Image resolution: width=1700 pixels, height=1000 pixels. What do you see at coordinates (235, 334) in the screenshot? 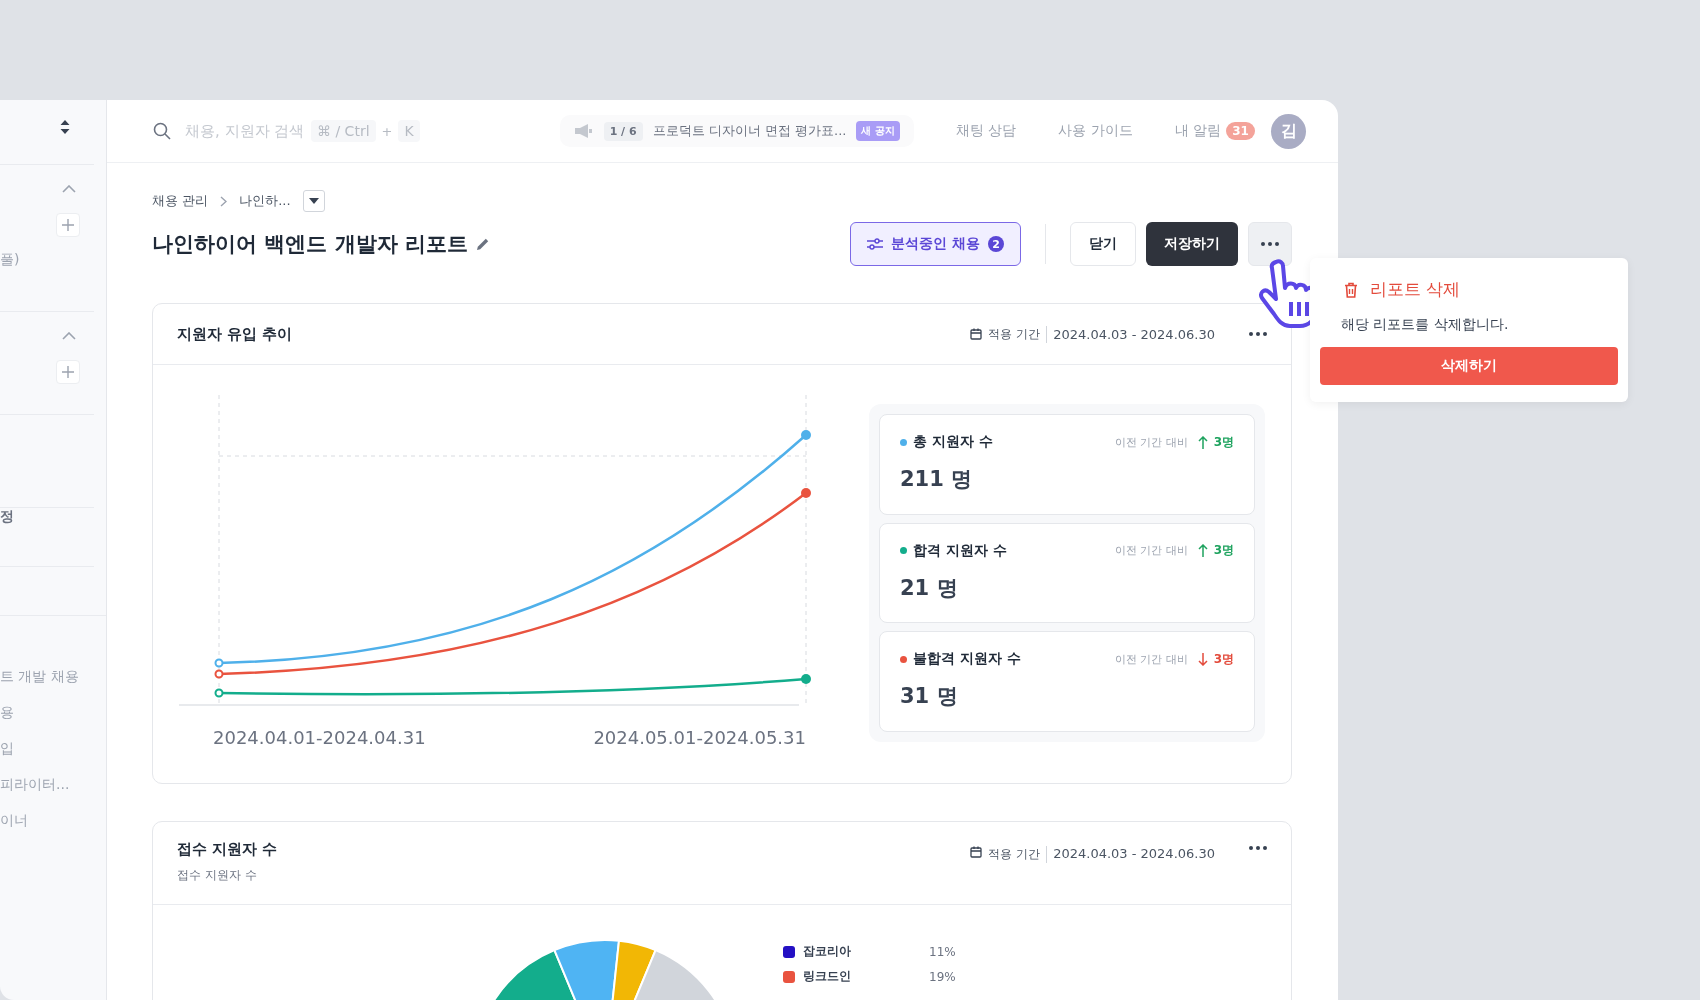
I see `card-title: 지원자 유입 추이` at bounding box center [235, 334].